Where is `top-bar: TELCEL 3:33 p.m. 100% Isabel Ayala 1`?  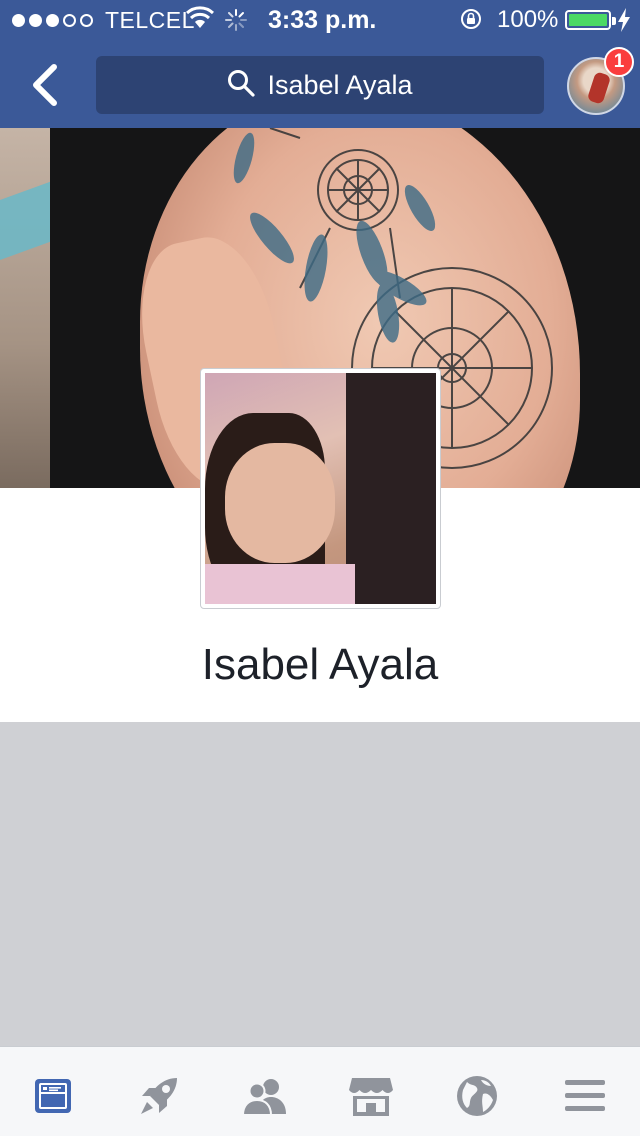
top-bar: TELCEL 3:33 p.m. 100% Isabel Ayala 1 is located at coordinates (320, 64).